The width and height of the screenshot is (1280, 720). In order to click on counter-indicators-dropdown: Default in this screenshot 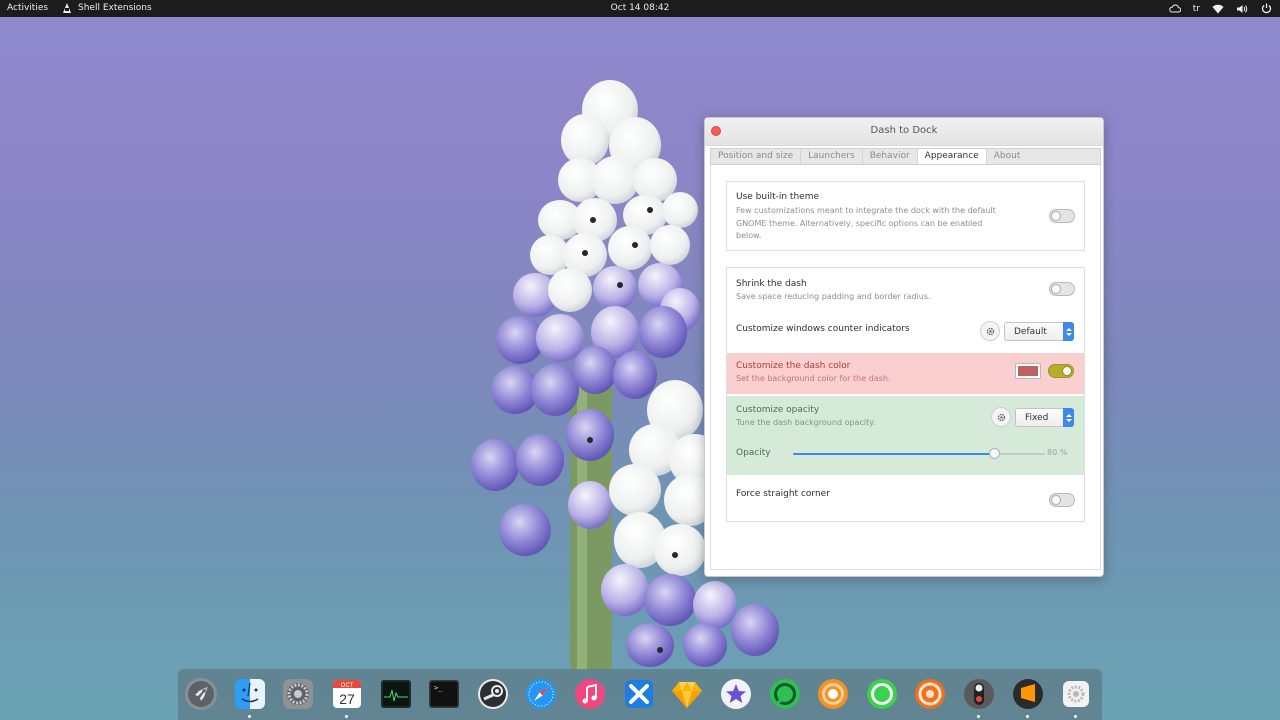, I will do `click(1039, 331)`.